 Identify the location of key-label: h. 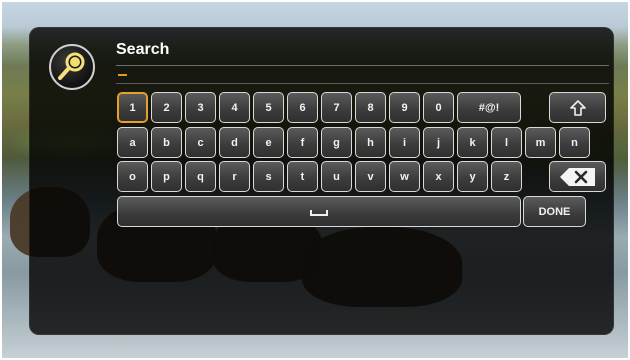
(370, 142).